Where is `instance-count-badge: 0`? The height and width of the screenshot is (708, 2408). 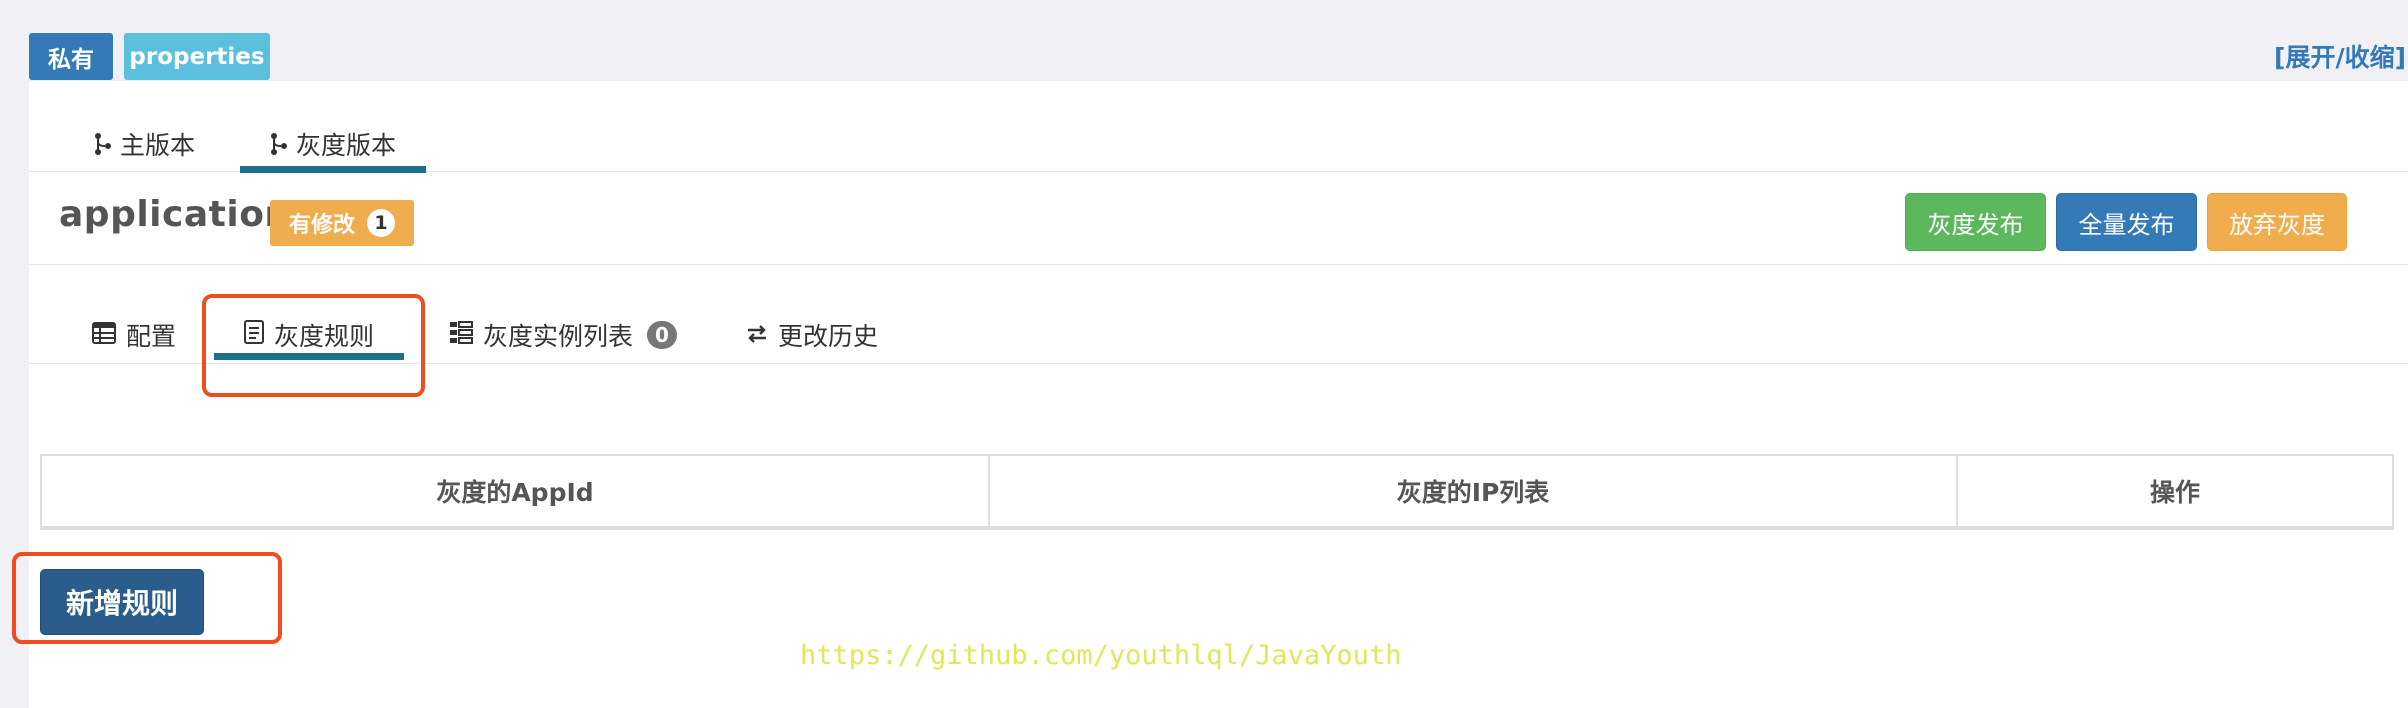 instance-count-badge: 0 is located at coordinates (662, 335).